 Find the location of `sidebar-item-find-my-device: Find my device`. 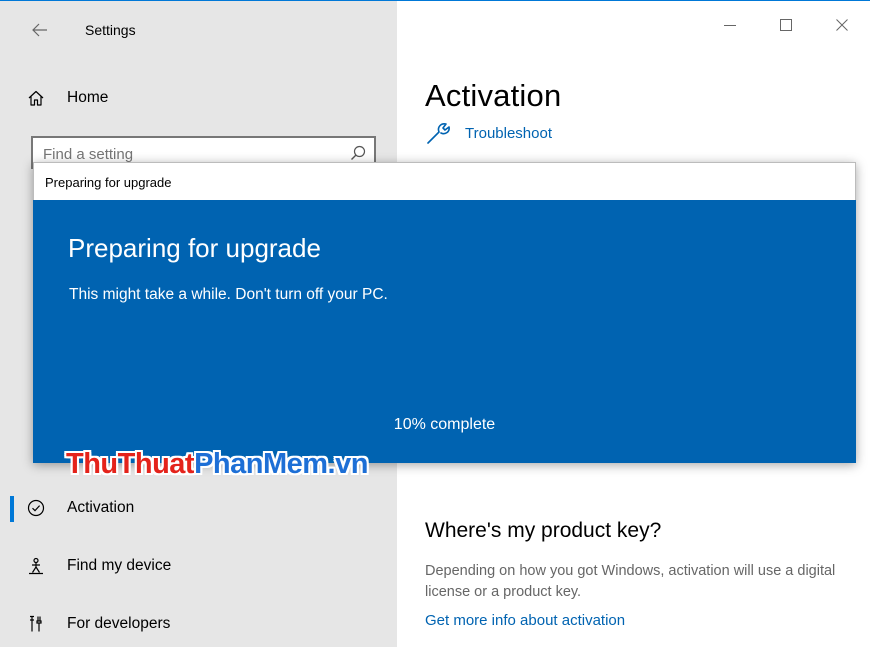

sidebar-item-find-my-device: Find my device is located at coordinates (198, 566).